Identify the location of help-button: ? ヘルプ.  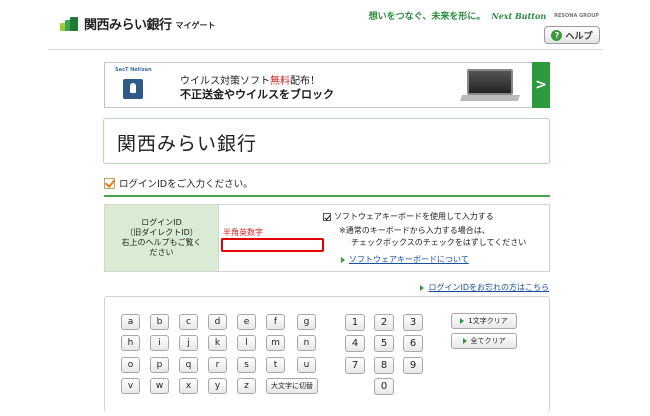
(572, 35).